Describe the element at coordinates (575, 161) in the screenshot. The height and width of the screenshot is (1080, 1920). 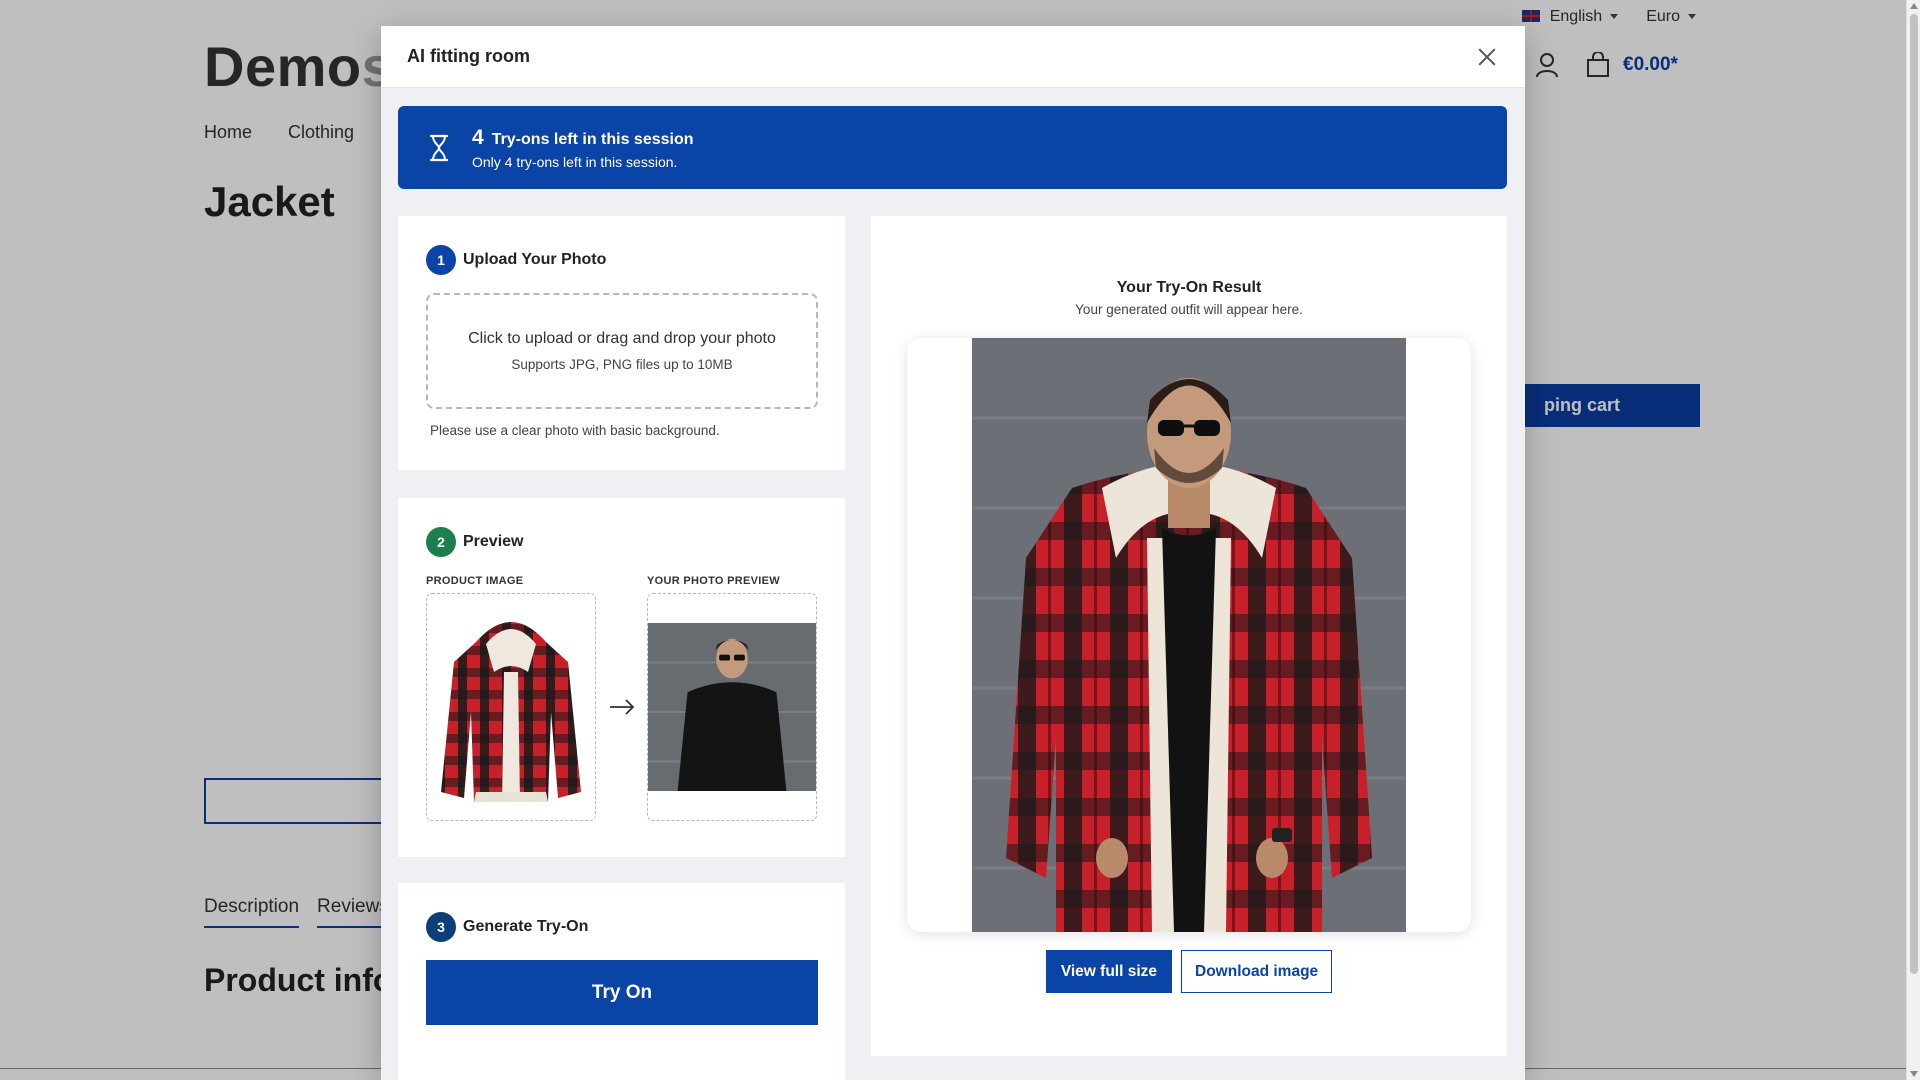
I see `banner-subtitle: Only 4 try-ons left in this session.` at that location.